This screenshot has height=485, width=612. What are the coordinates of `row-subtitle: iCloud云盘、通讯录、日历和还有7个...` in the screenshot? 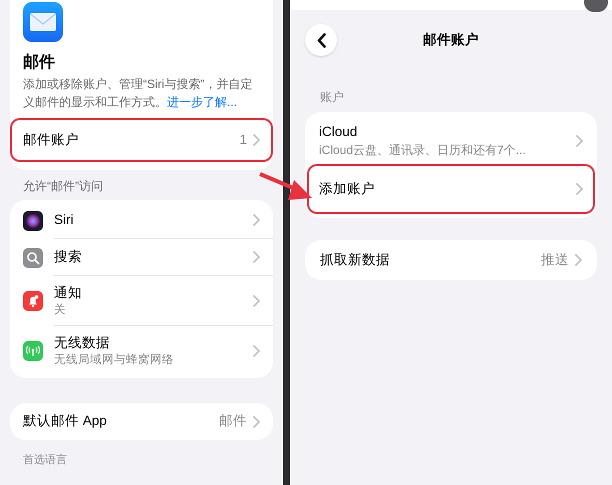 It's located at (422, 150).